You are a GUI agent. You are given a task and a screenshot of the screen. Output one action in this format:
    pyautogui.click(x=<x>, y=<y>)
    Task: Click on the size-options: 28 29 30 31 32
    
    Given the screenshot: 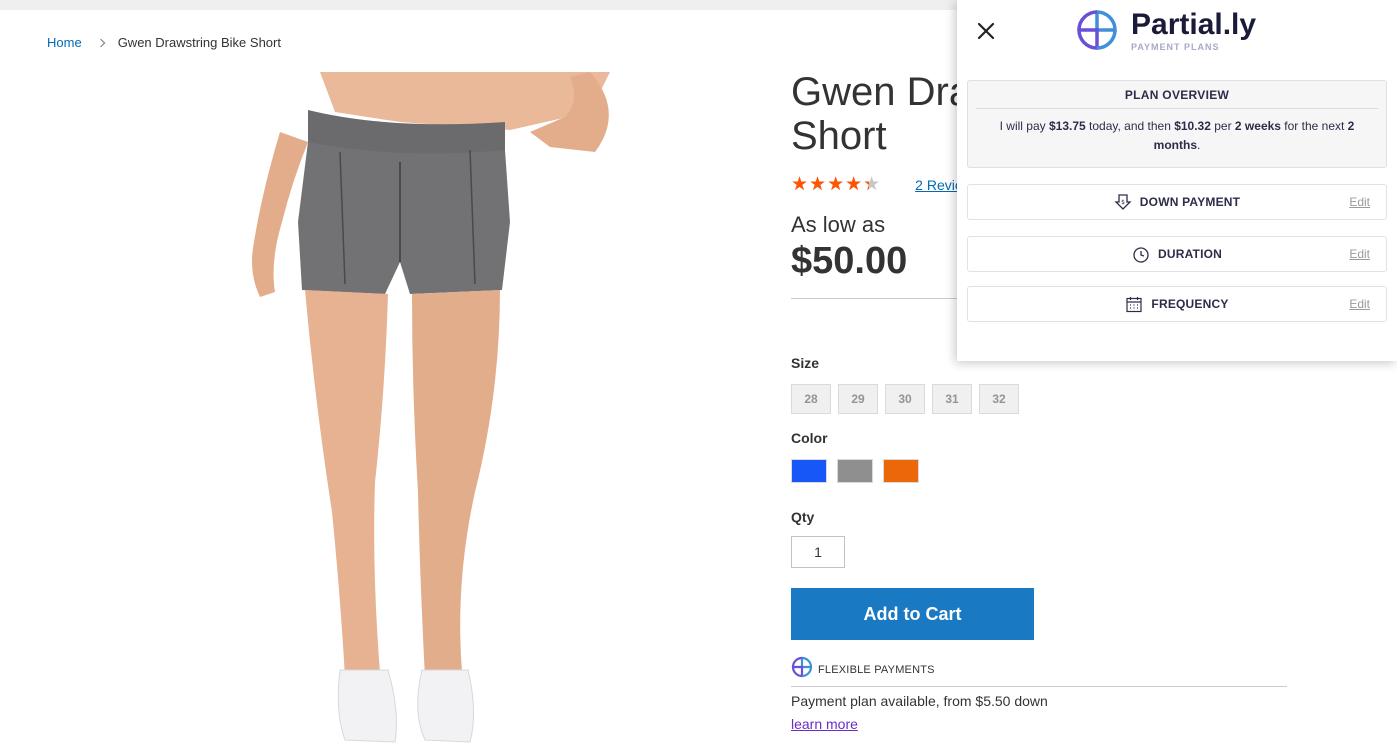 What is the action you would take?
    pyautogui.click(x=905, y=399)
    